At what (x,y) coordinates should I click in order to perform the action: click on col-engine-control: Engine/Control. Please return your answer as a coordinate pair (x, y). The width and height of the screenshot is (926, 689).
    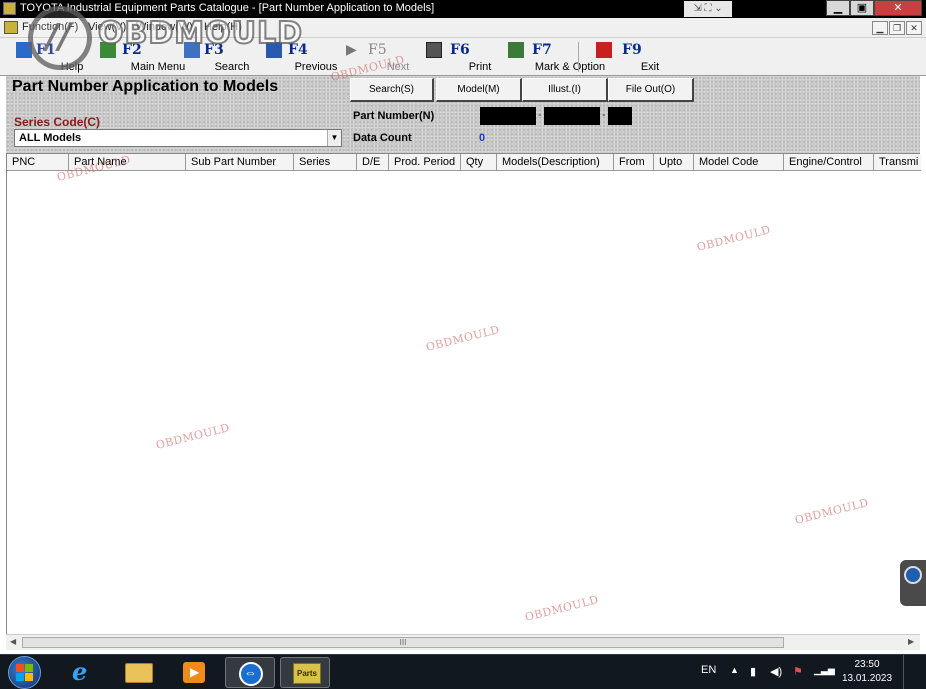
    Looking at the image, I should click on (829, 162).